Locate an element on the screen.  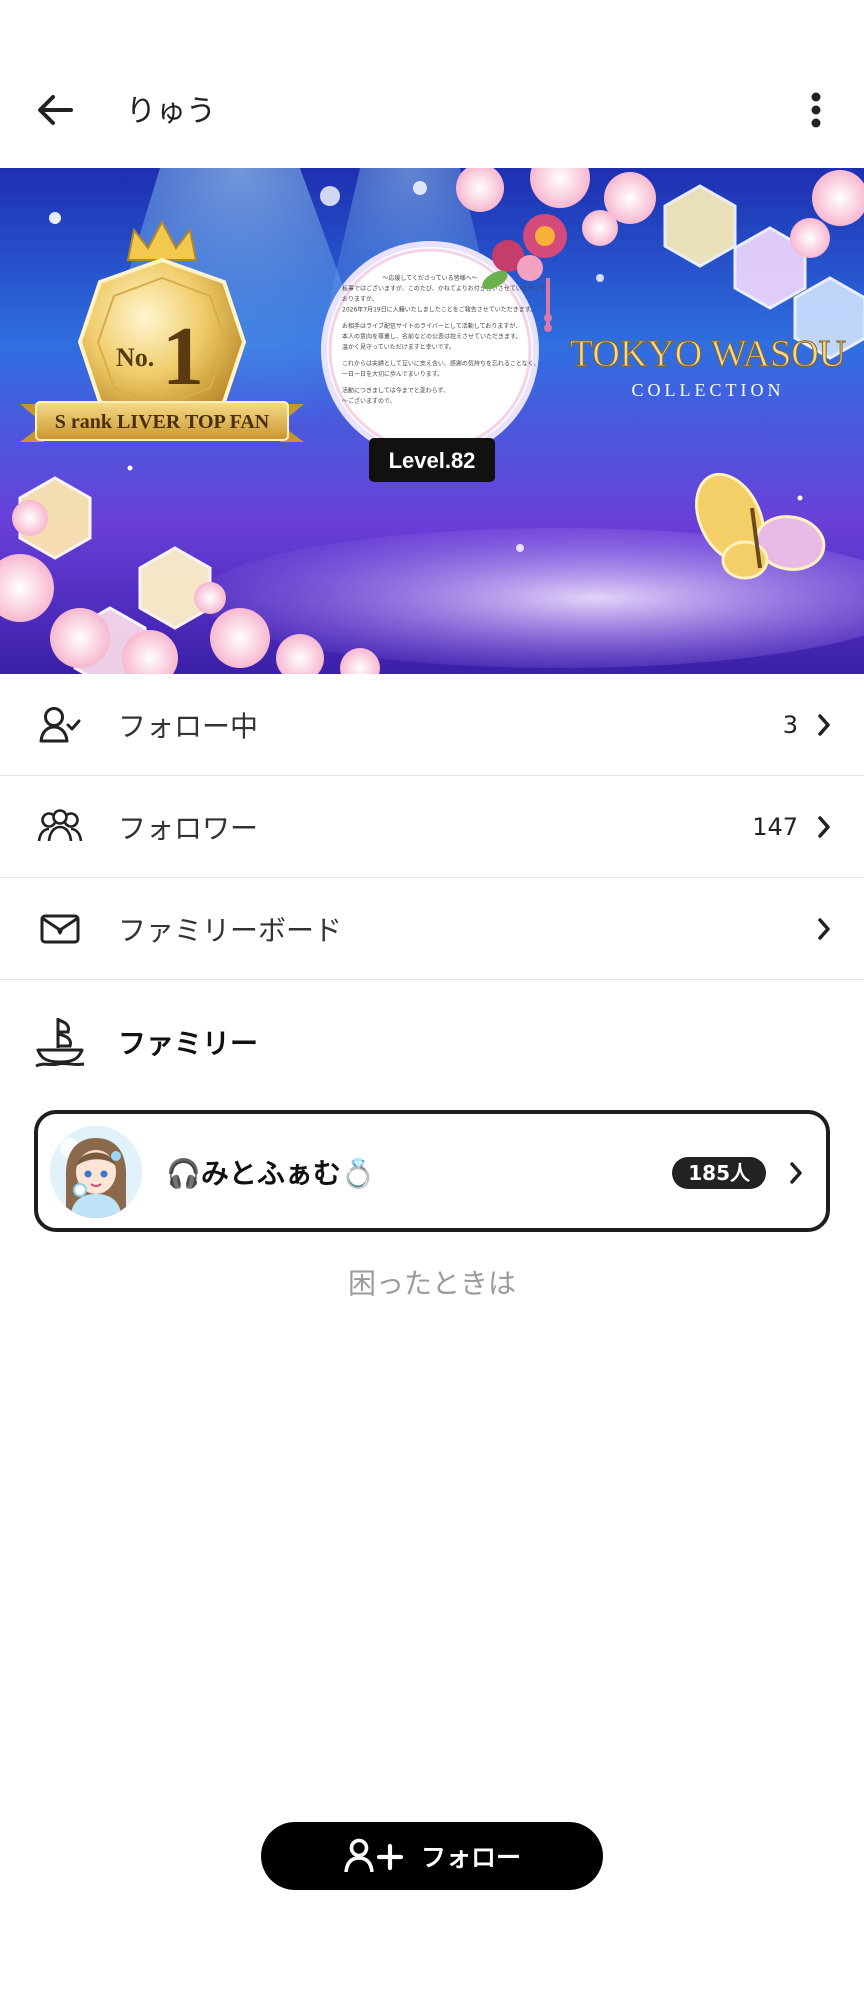
family-board-label: ファミリーボード is located at coordinates (230, 930).